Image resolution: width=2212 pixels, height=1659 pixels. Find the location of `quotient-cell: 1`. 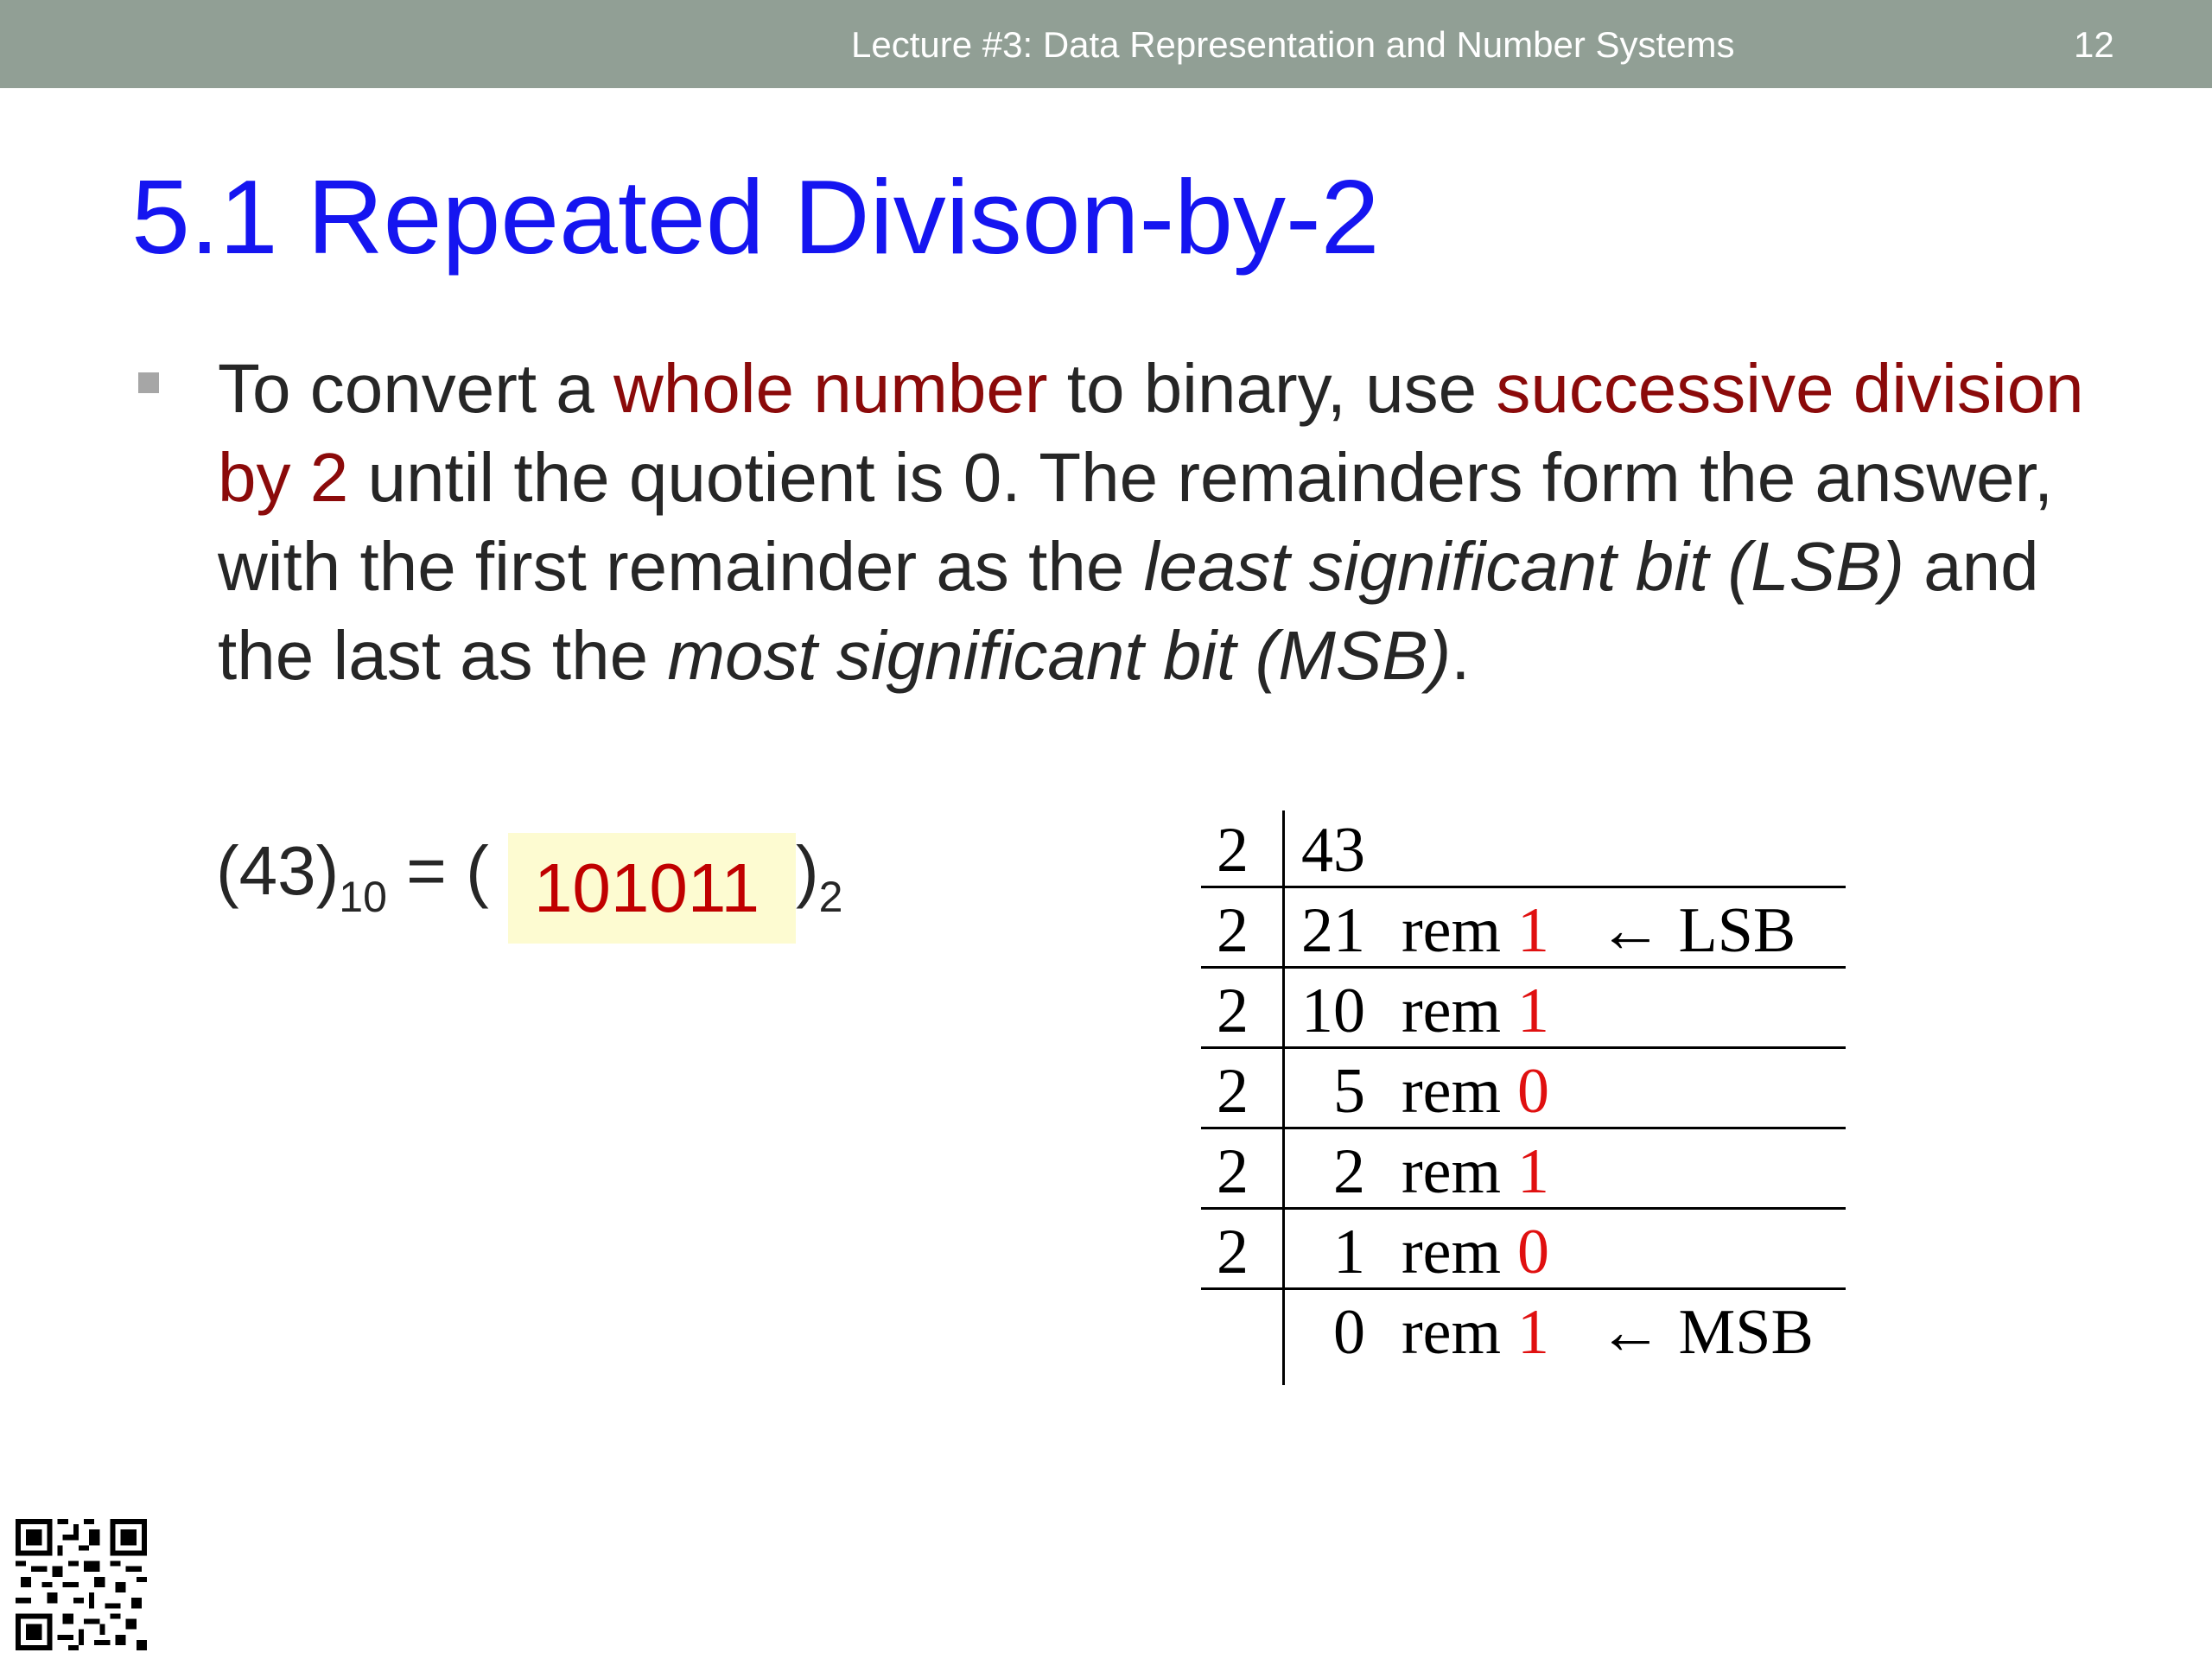

quotient-cell: 1 is located at coordinates (1349, 1252).